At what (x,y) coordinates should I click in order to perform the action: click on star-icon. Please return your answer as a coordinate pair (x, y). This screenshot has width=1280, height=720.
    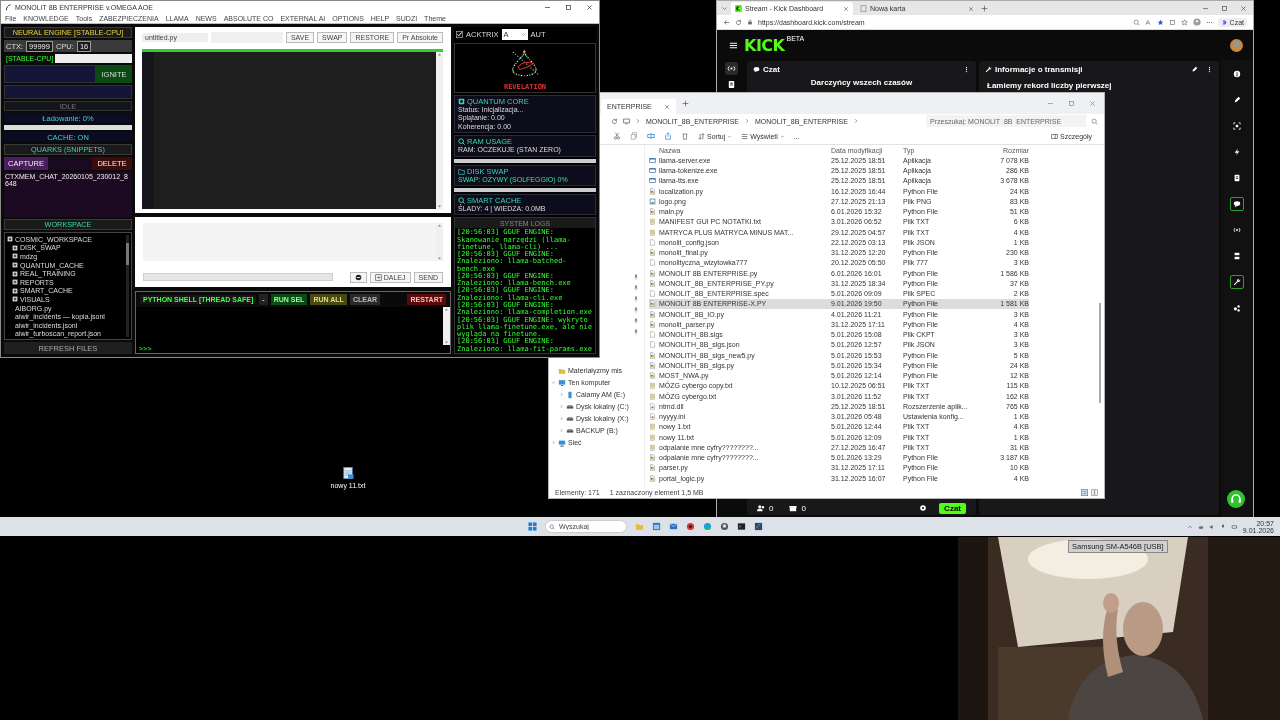
    Looking at the image, I should click on (1160, 22).